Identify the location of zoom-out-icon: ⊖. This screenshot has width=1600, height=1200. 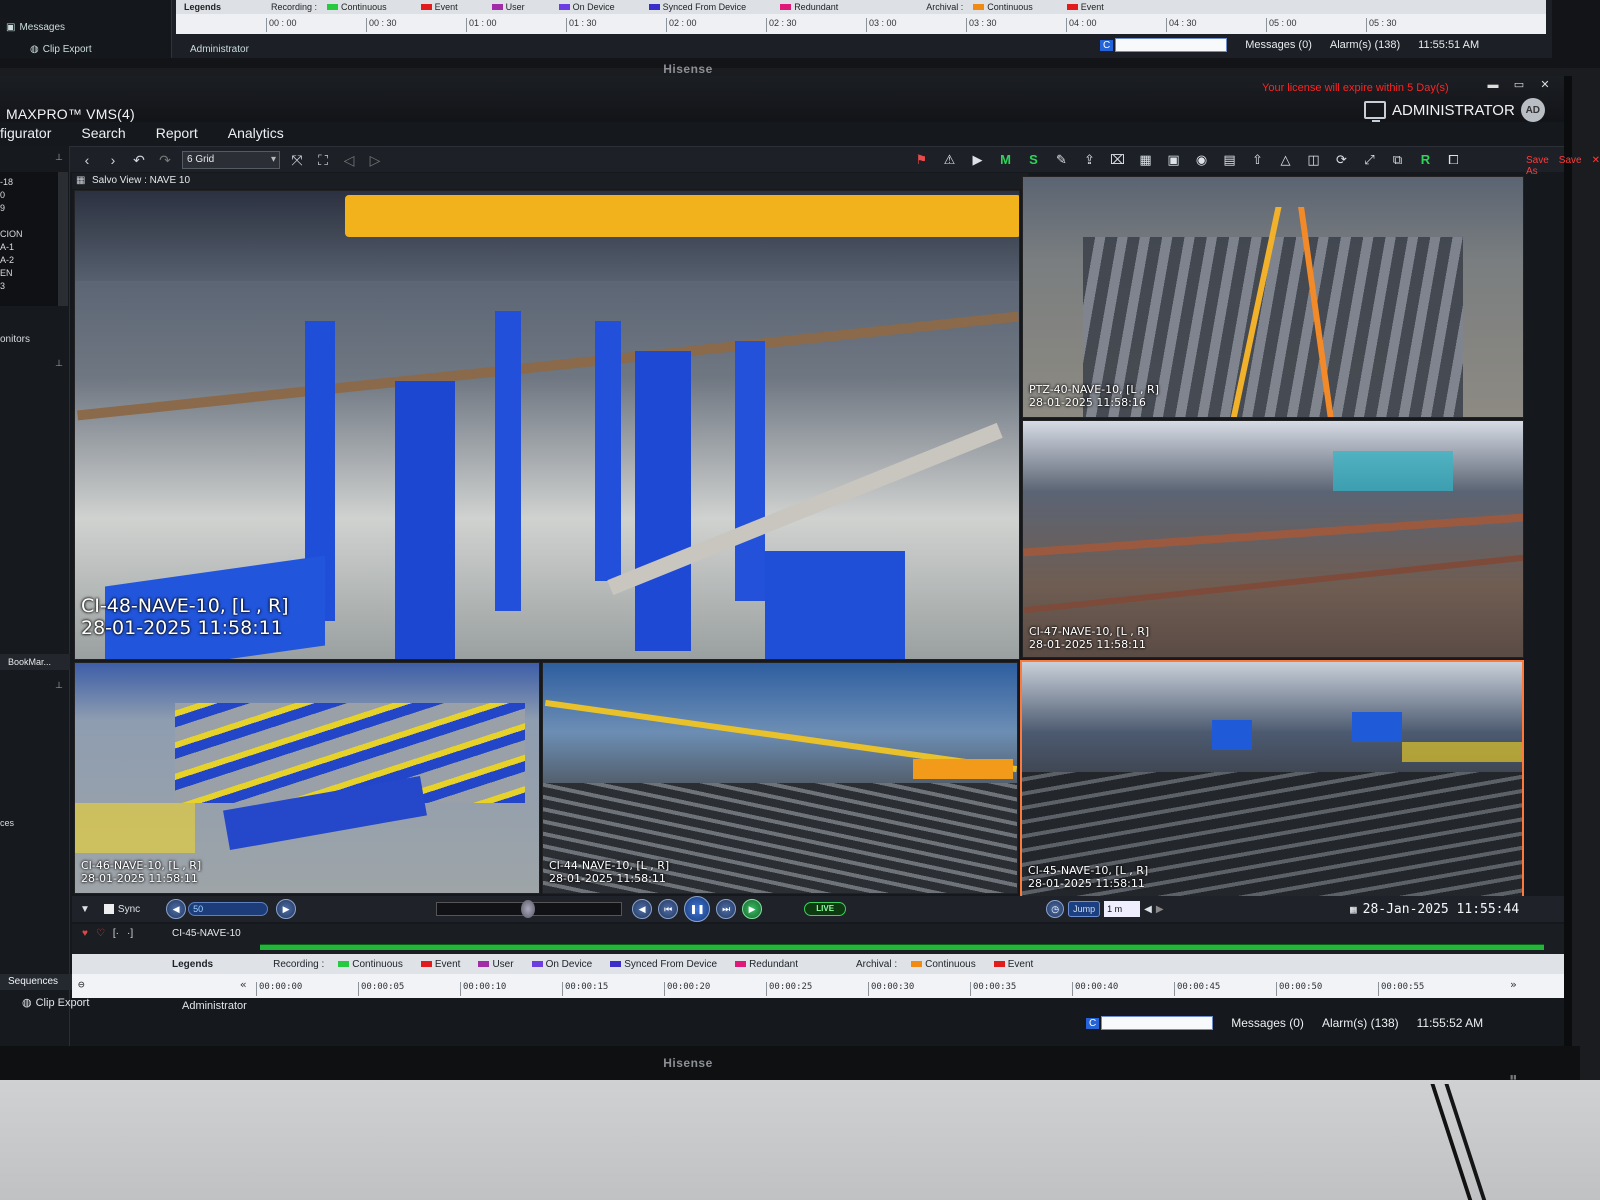
(81, 984).